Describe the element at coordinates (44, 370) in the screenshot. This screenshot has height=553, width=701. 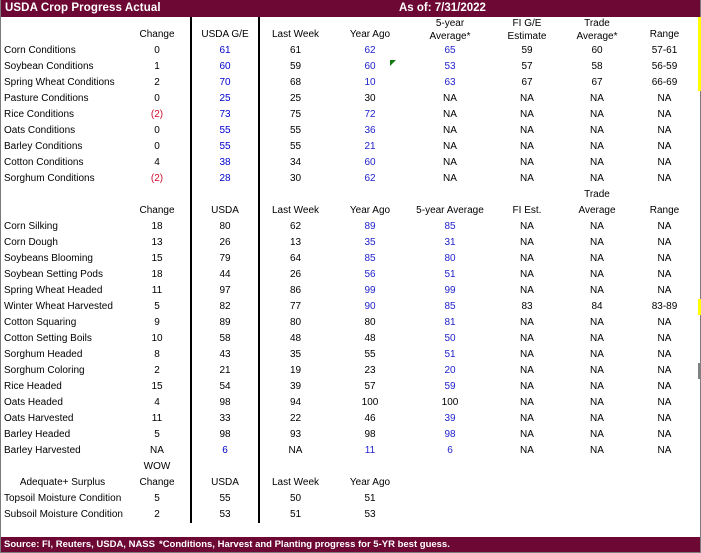
I see `row-label: Sorghum Coloring` at that location.